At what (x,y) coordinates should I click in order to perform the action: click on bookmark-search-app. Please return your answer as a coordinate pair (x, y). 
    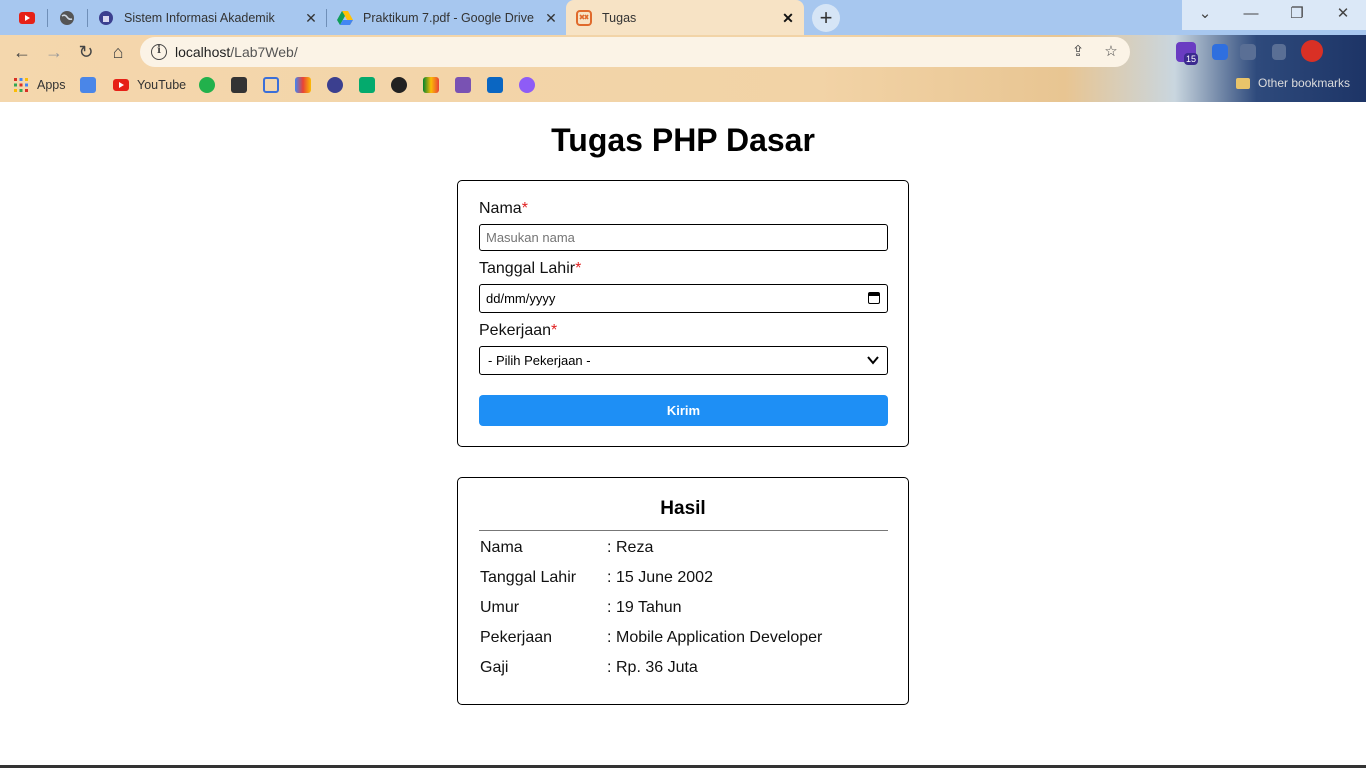
    Looking at the image, I should click on (531, 84).